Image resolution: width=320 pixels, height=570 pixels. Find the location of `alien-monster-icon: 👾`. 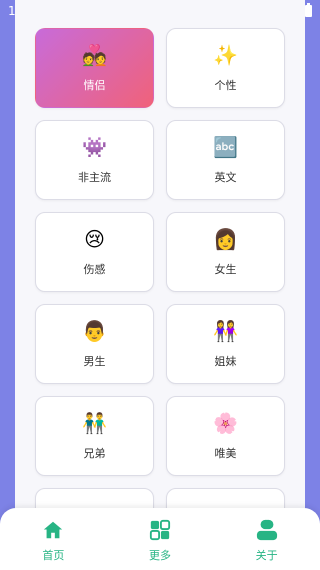

alien-monster-icon: 👾 is located at coordinates (94, 147).